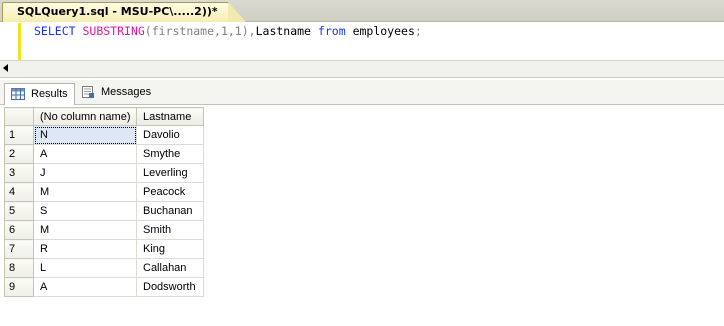  What do you see at coordinates (55, 31) in the screenshot?
I see `select-keyword: SELECT` at bounding box center [55, 31].